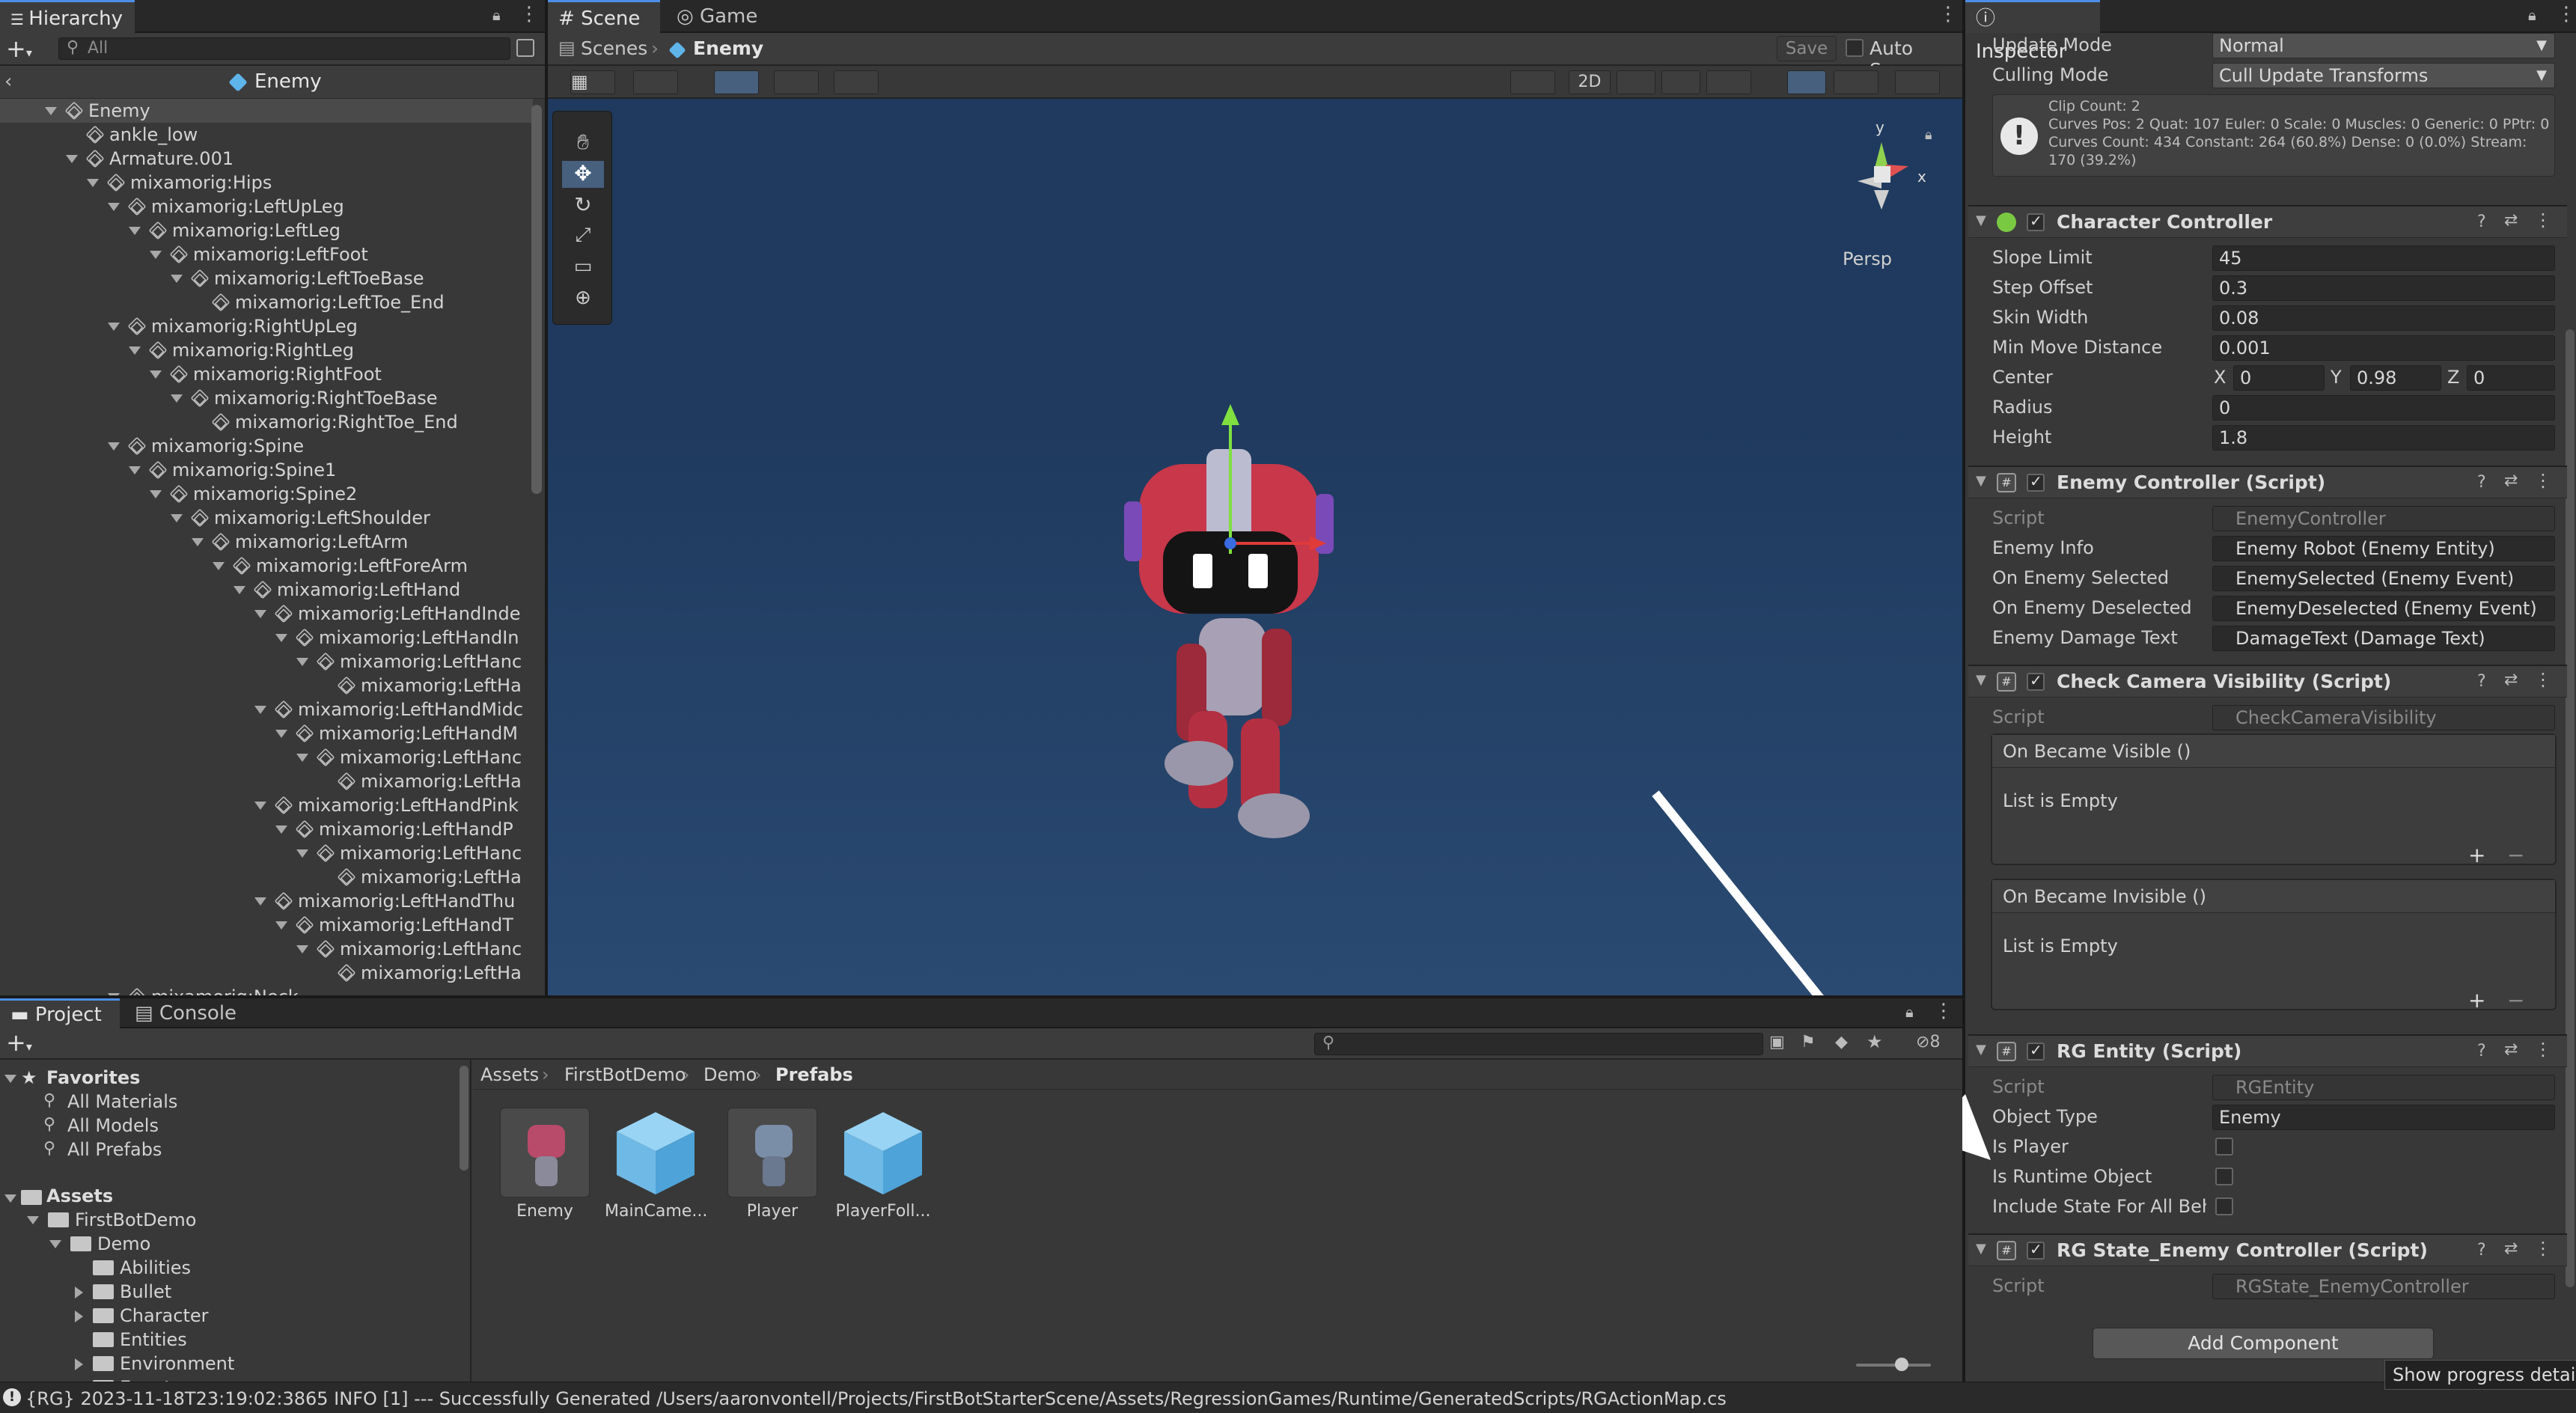 The image size is (2576, 1413). I want to click on project-folder-item: Abilities, so click(228, 1268).